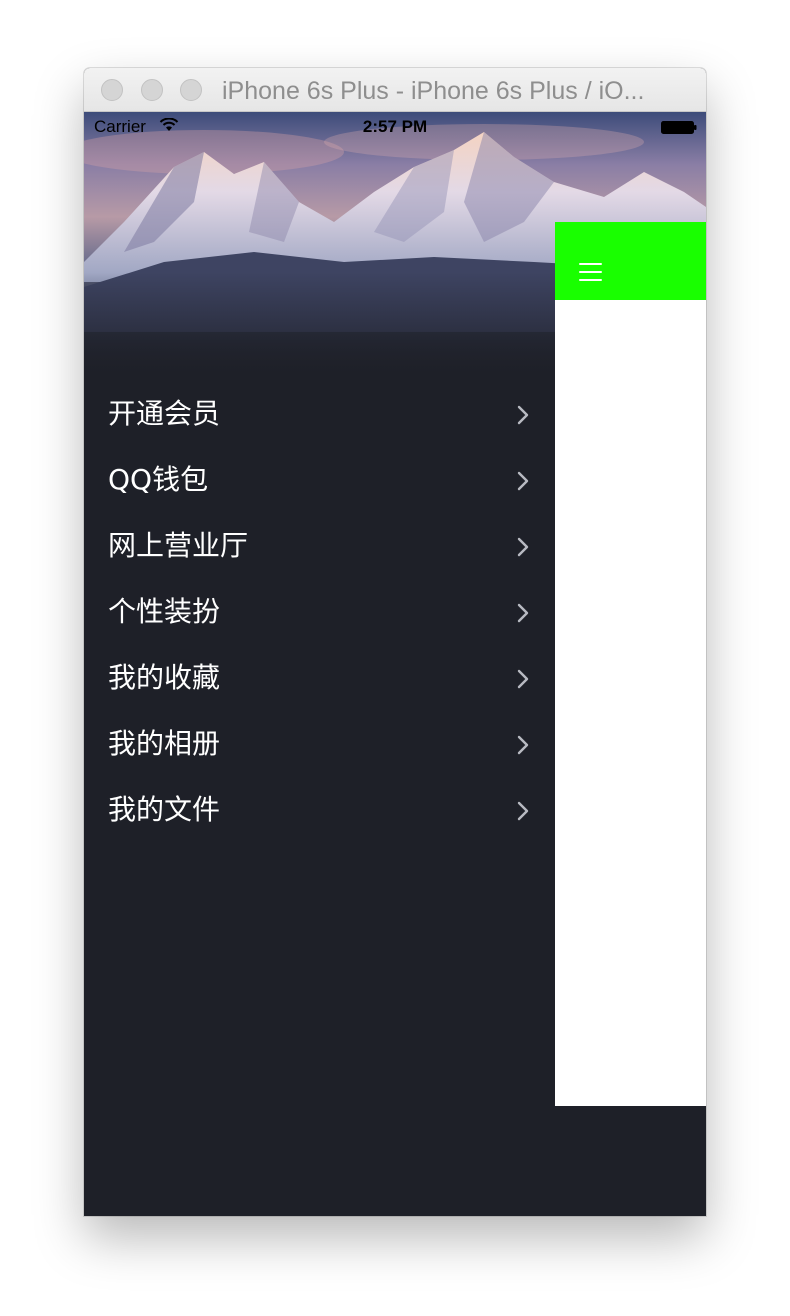 The height and width of the screenshot is (1316, 790). What do you see at coordinates (164, 413) in the screenshot?
I see `menu-item-label: 开通会员` at bounding box center [164, 413].